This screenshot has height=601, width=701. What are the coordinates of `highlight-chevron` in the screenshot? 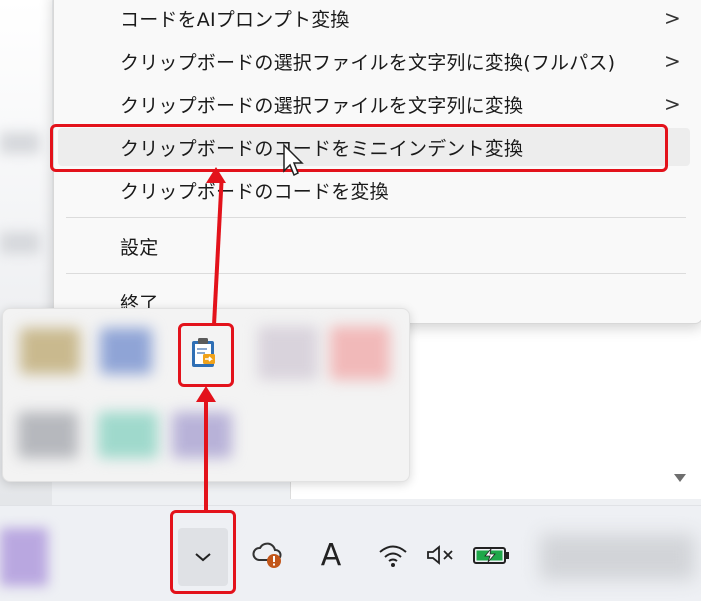 It's located at (203, 552).